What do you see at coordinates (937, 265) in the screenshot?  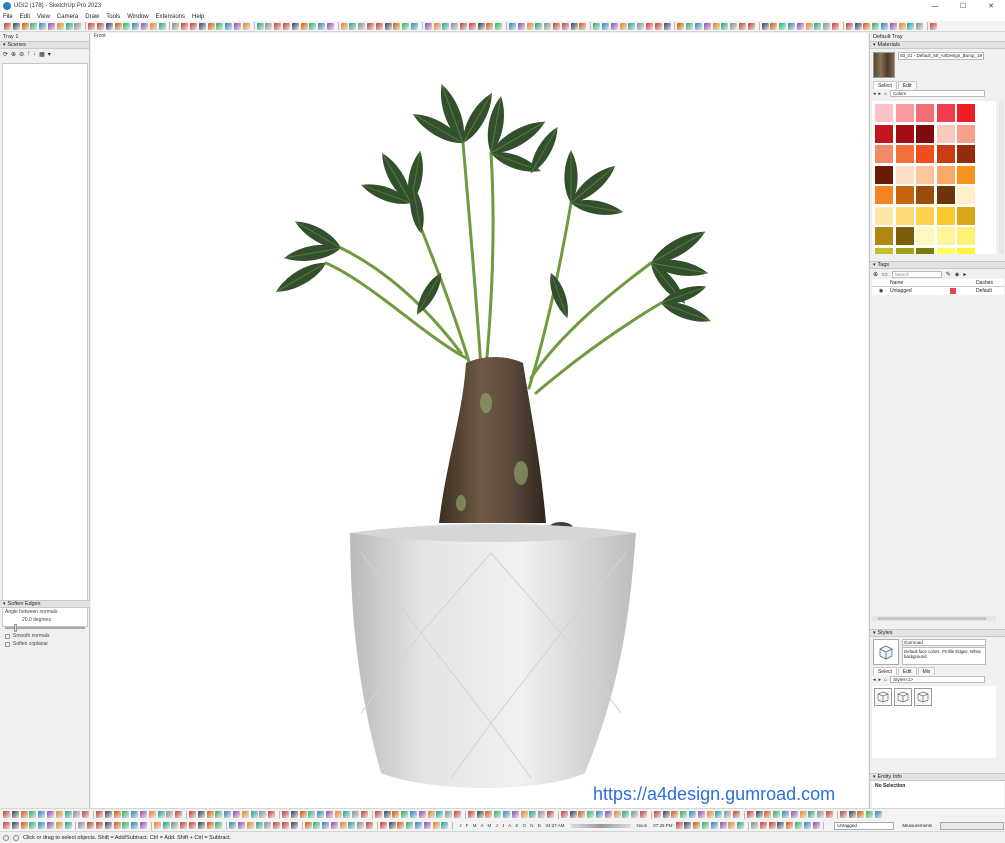 I see `tags-header: ▾ Tags` at bounding box center [937, 265].